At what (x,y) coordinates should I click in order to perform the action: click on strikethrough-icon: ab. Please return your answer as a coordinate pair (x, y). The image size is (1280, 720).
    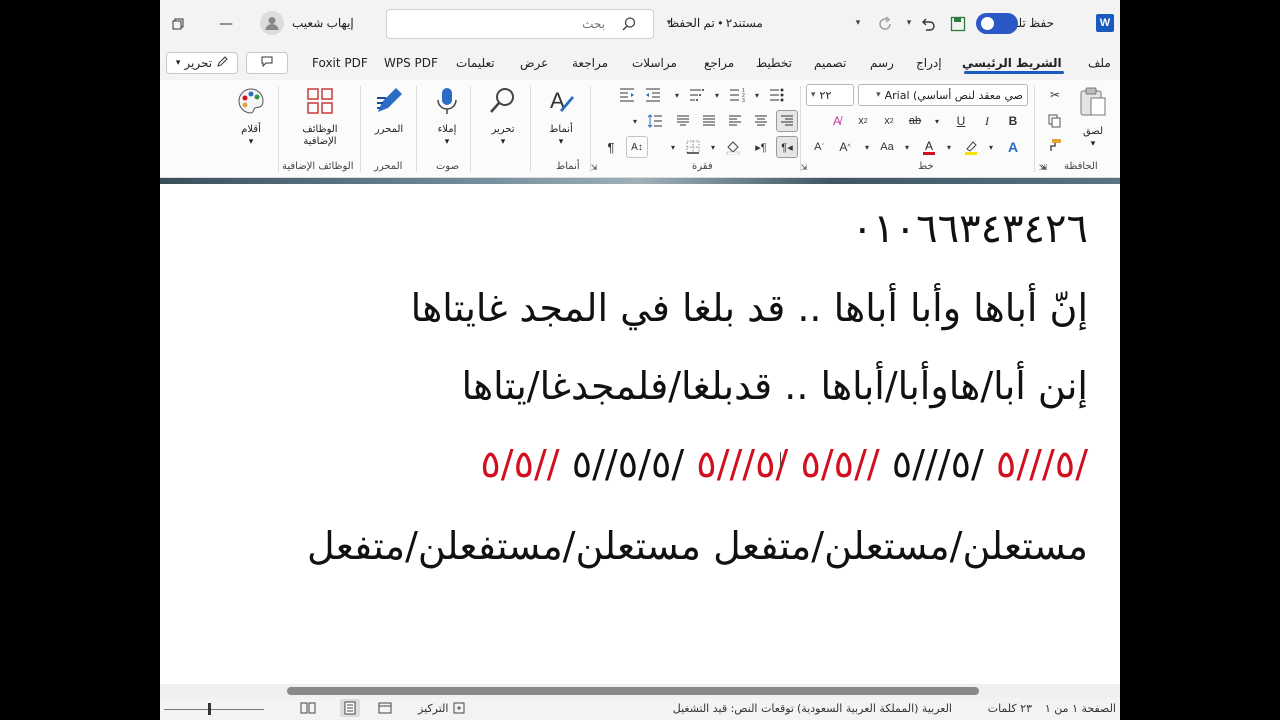
    Looking at the image, I should click on (915, 121).